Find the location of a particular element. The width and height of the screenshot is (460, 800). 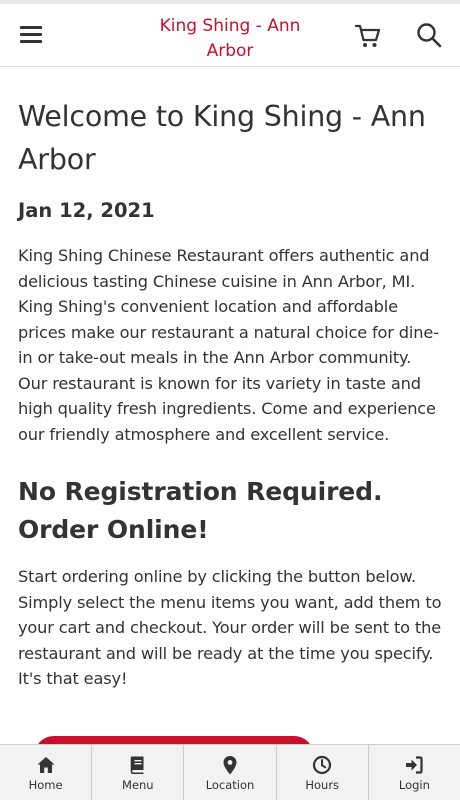

home-icon is located at coordinates (46, 765).